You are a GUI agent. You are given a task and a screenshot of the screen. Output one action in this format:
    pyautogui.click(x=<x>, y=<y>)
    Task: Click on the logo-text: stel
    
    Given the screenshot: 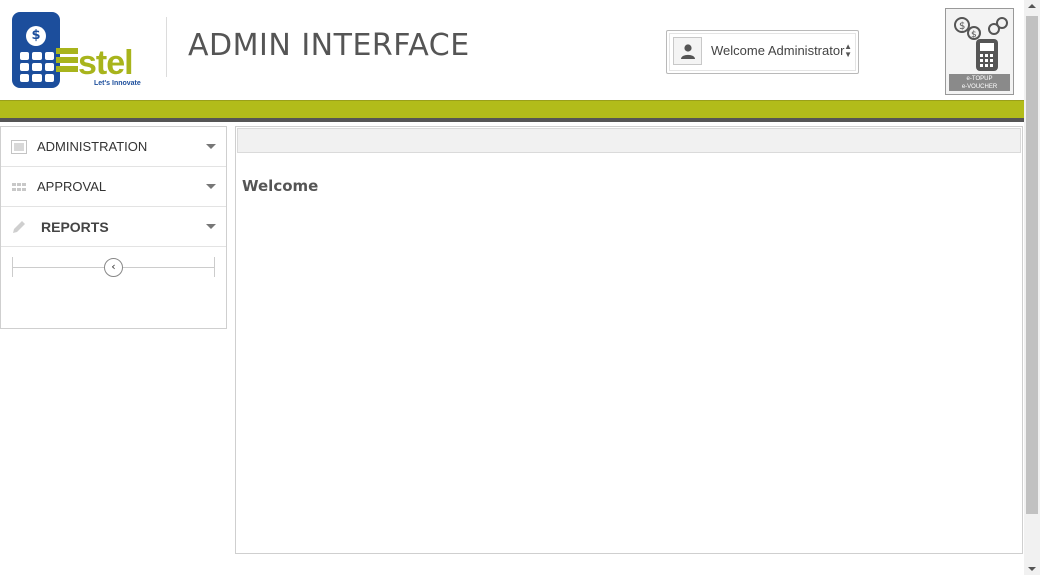 What is the action you would take?
    pyautogui.click(x=106, y=63)
    